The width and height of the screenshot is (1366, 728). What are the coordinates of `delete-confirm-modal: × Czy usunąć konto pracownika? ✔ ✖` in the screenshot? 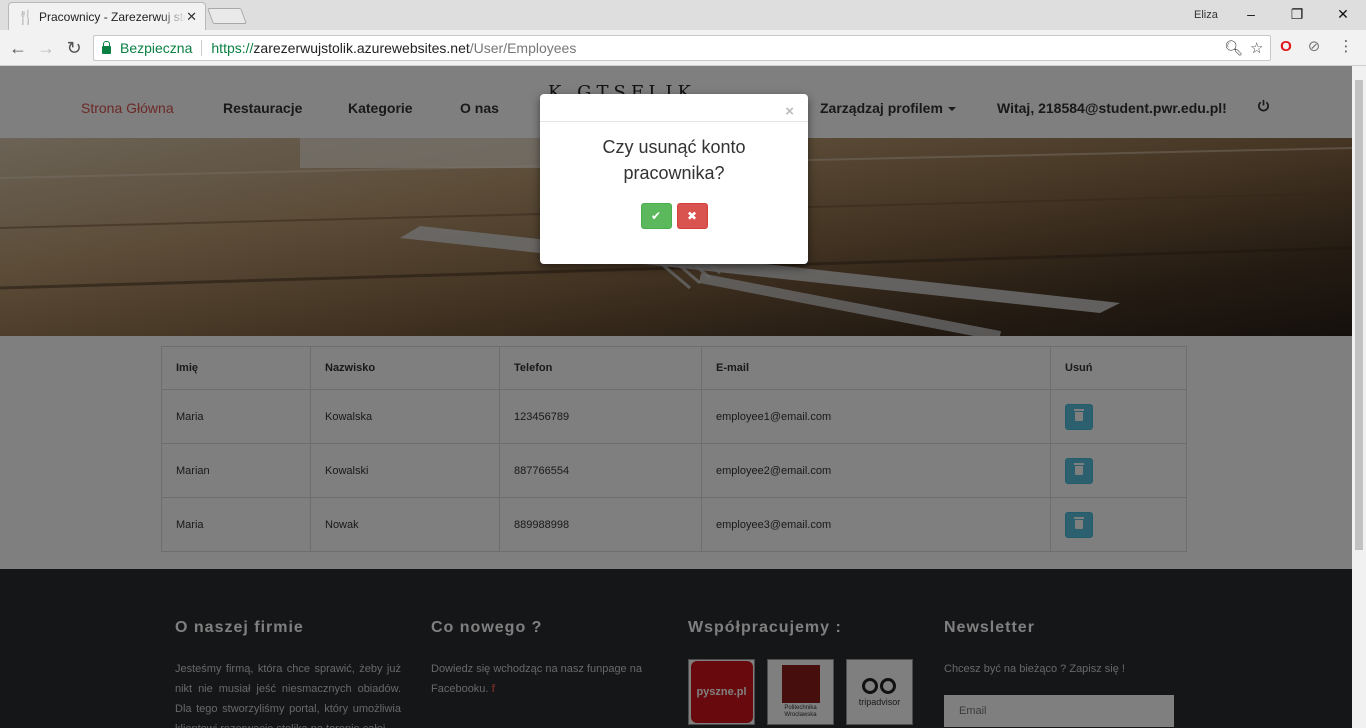 It's located at (674, 179).